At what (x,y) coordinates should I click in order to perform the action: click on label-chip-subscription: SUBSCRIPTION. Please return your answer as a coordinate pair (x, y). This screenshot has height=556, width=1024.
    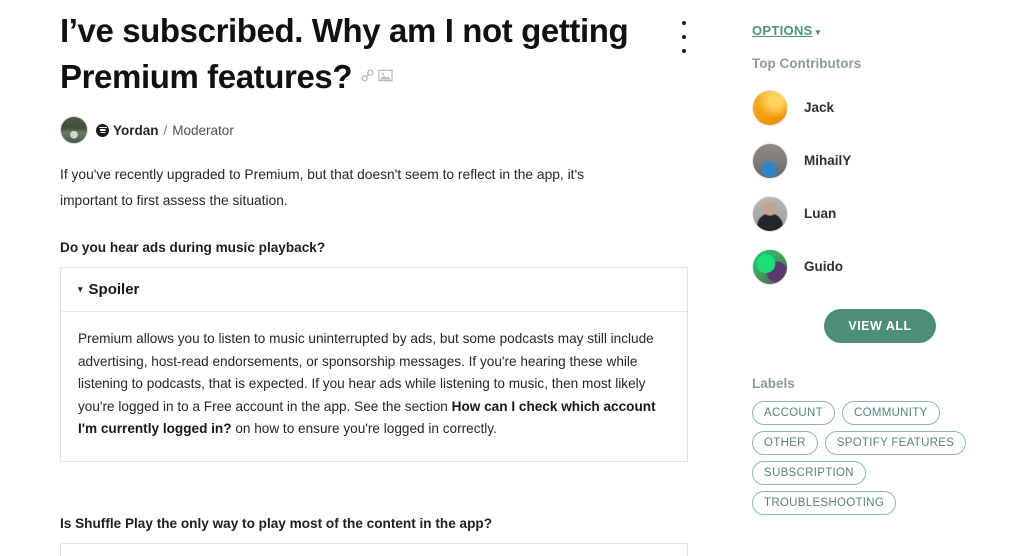
    Looking at the image, I should click on (809, 473).